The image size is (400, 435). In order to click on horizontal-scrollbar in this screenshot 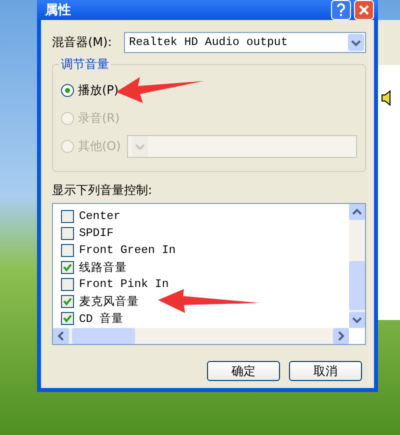, I will do `click(201, 336)`.